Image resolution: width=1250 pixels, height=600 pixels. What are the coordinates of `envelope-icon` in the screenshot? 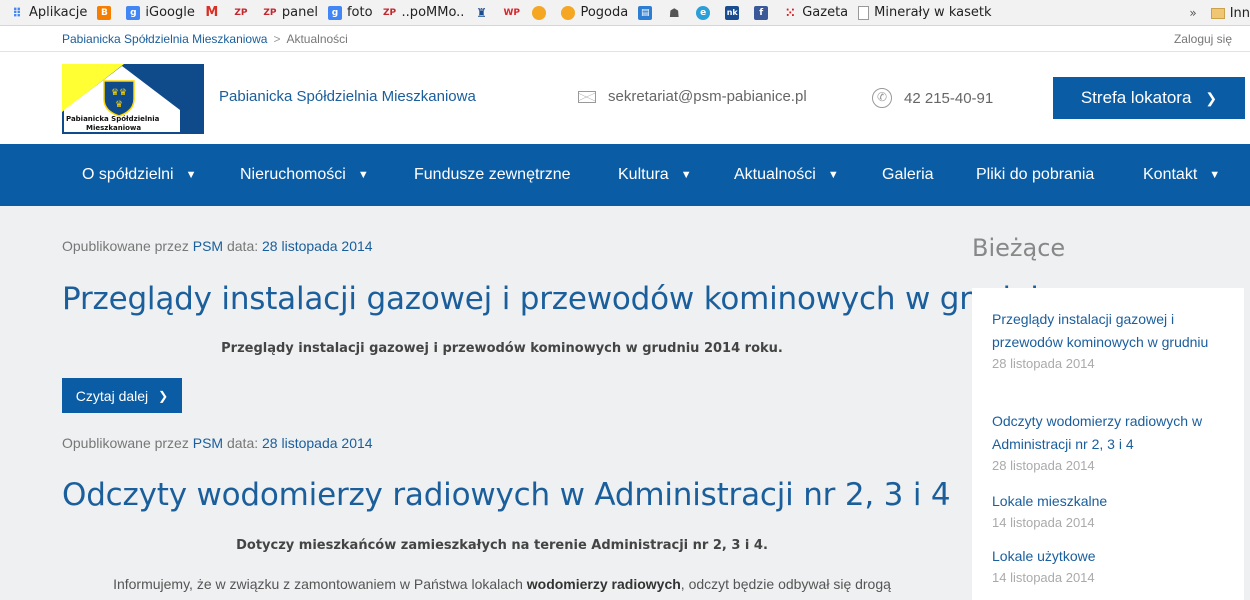 It's located at (587, 96).